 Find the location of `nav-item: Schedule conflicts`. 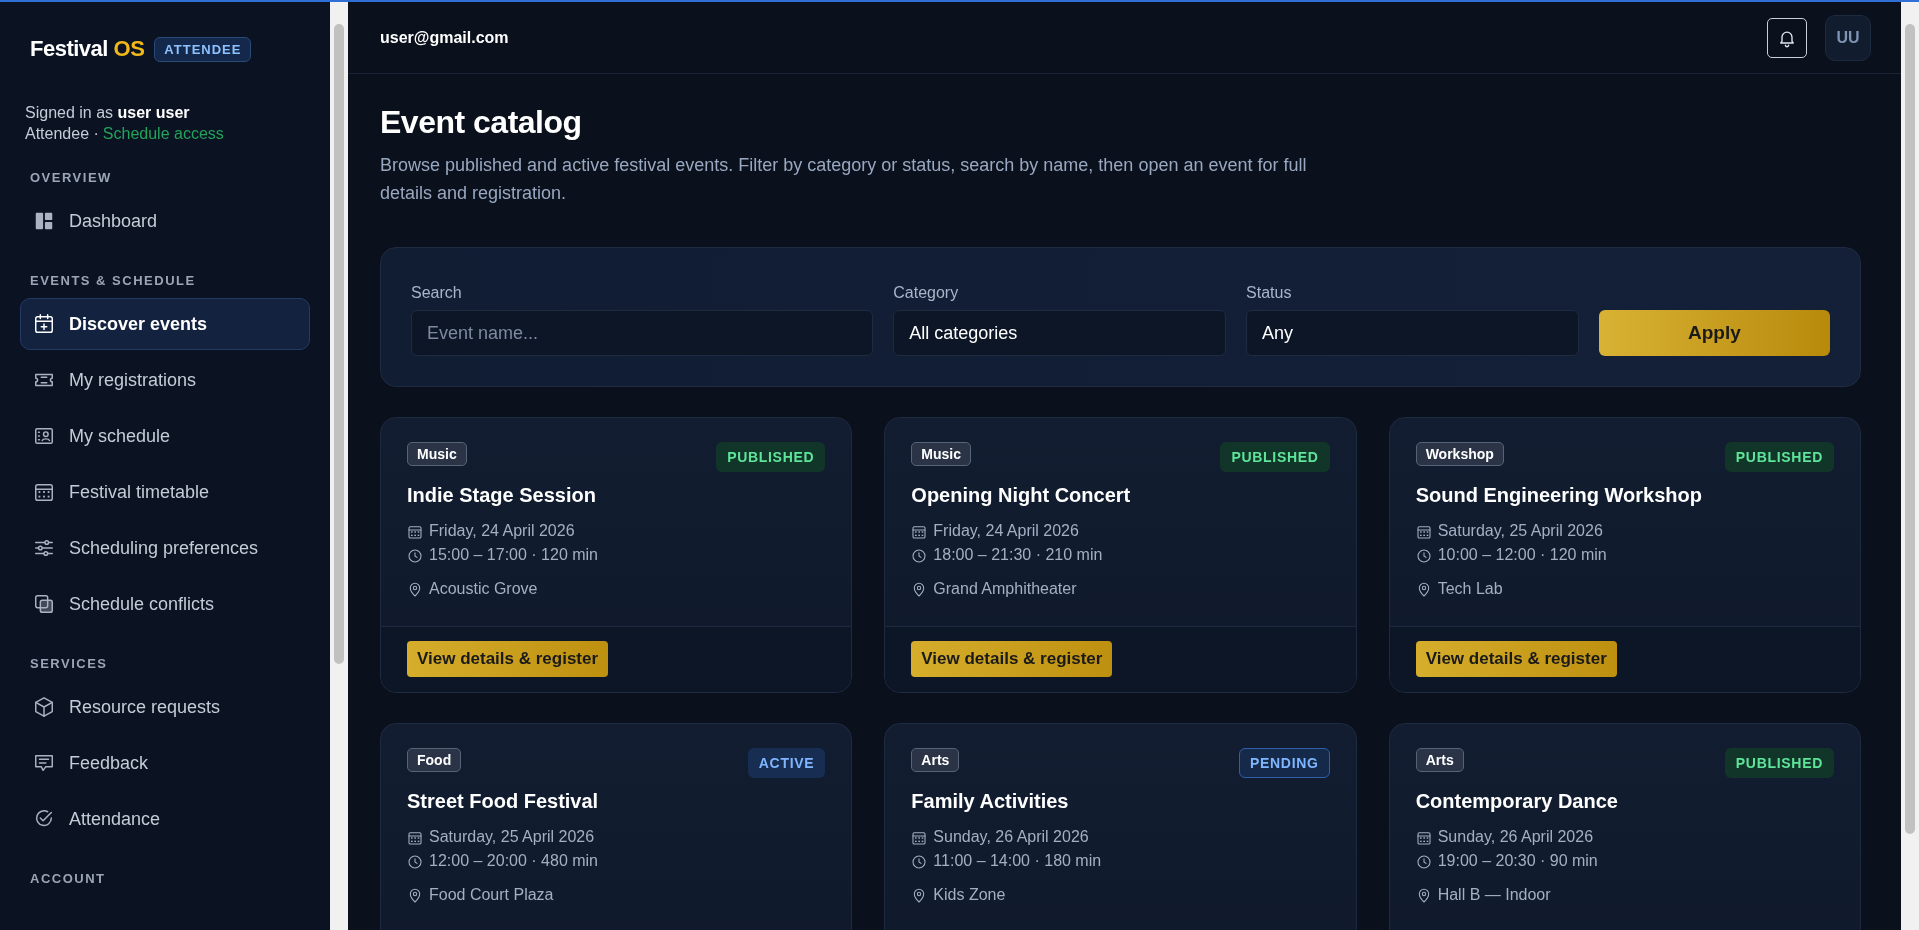

nav-item: Schedule conflicts is located at coordinates (165, 604).